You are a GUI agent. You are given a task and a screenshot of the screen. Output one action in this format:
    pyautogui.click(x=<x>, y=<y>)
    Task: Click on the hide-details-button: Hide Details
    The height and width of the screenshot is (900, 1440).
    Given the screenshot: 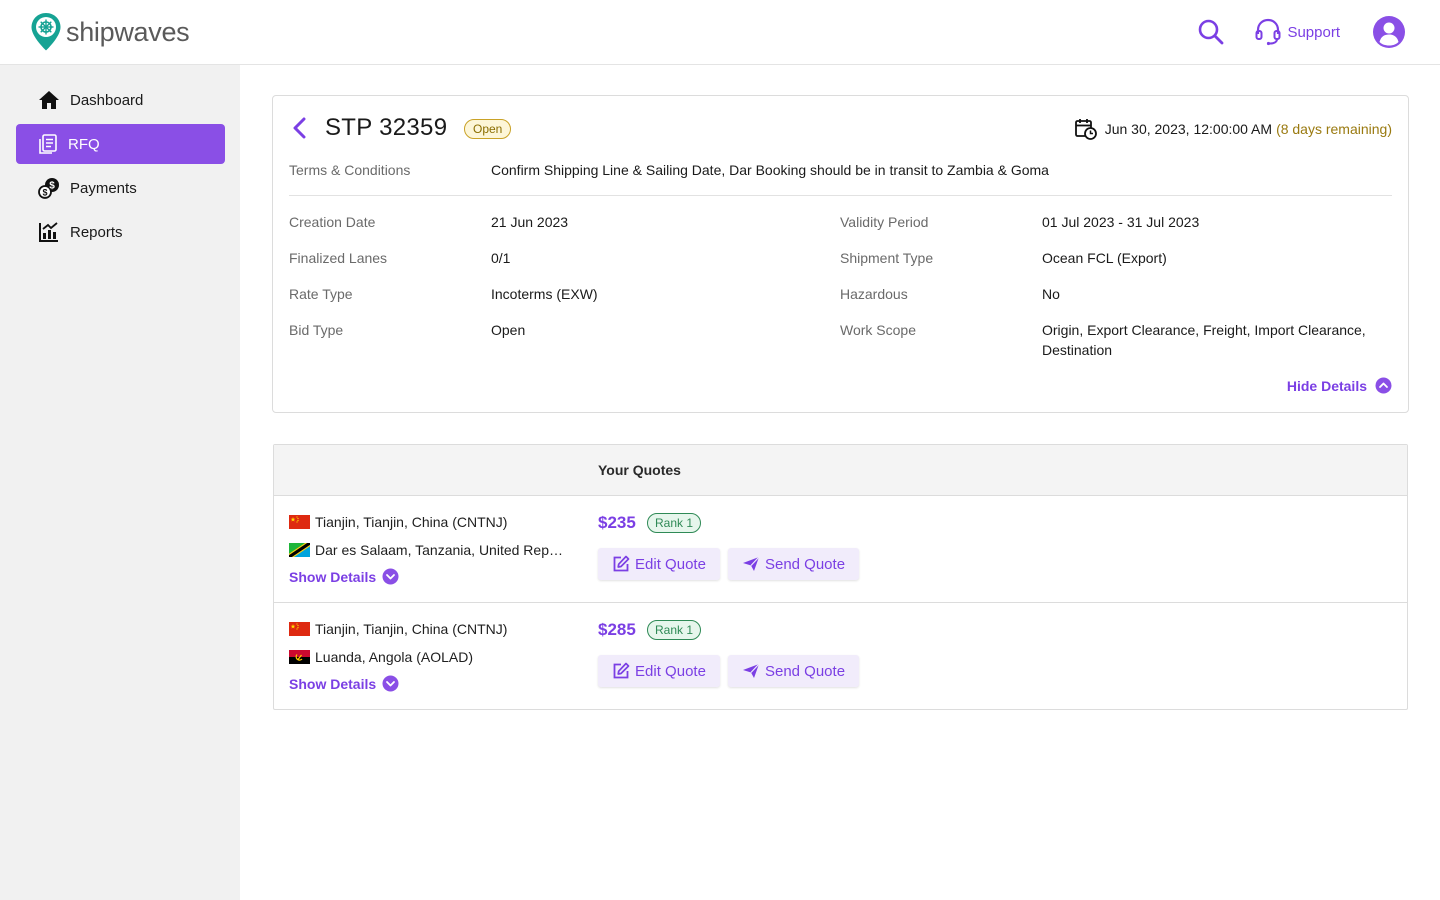 What is the action you would take?
    pyautogui.click(x=1339, y=385)
    